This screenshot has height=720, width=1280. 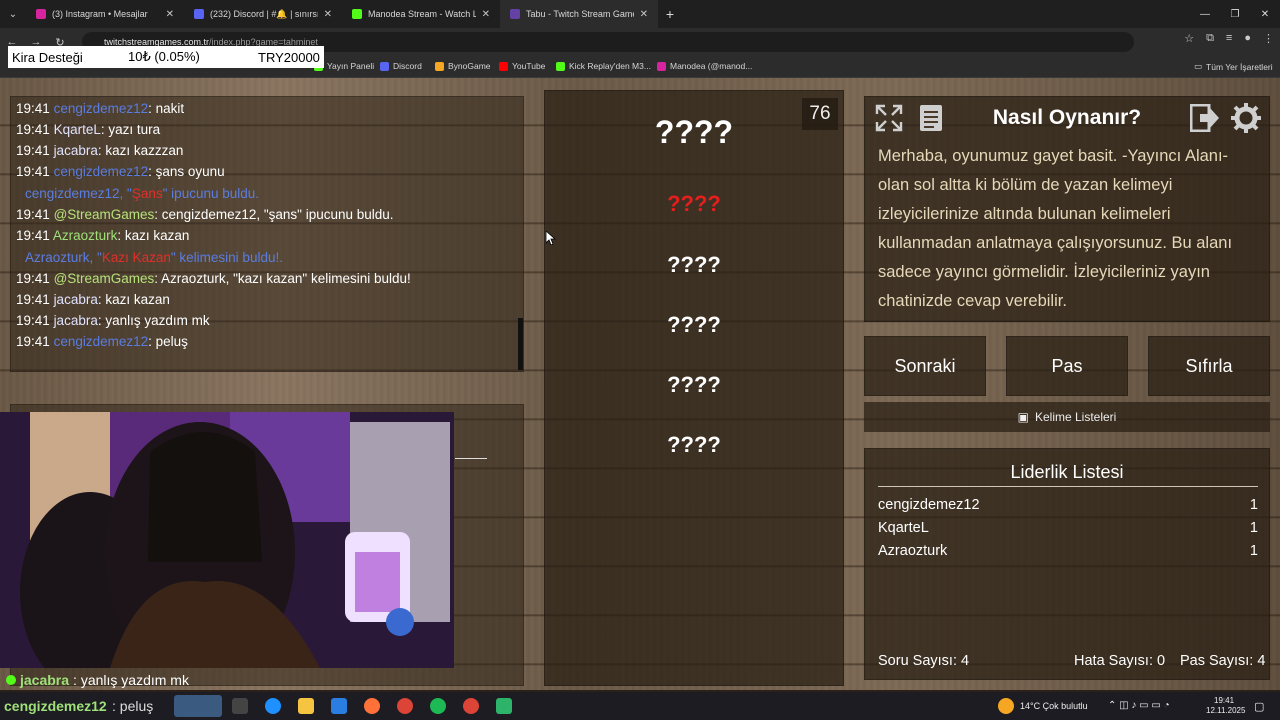 I want to click on chat-text: : yazı tura, so click(x=130, y=129).